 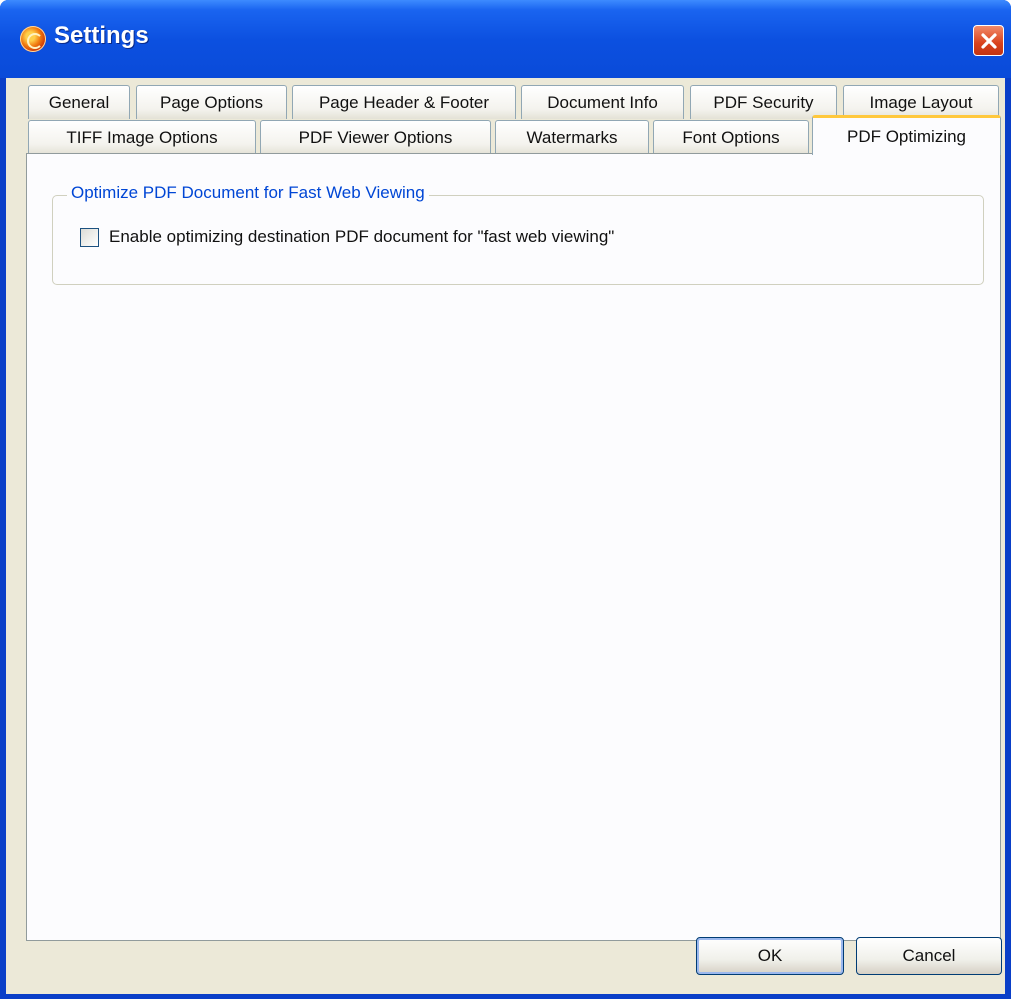 I want to click on close-icon, so click(x=988, y=40).